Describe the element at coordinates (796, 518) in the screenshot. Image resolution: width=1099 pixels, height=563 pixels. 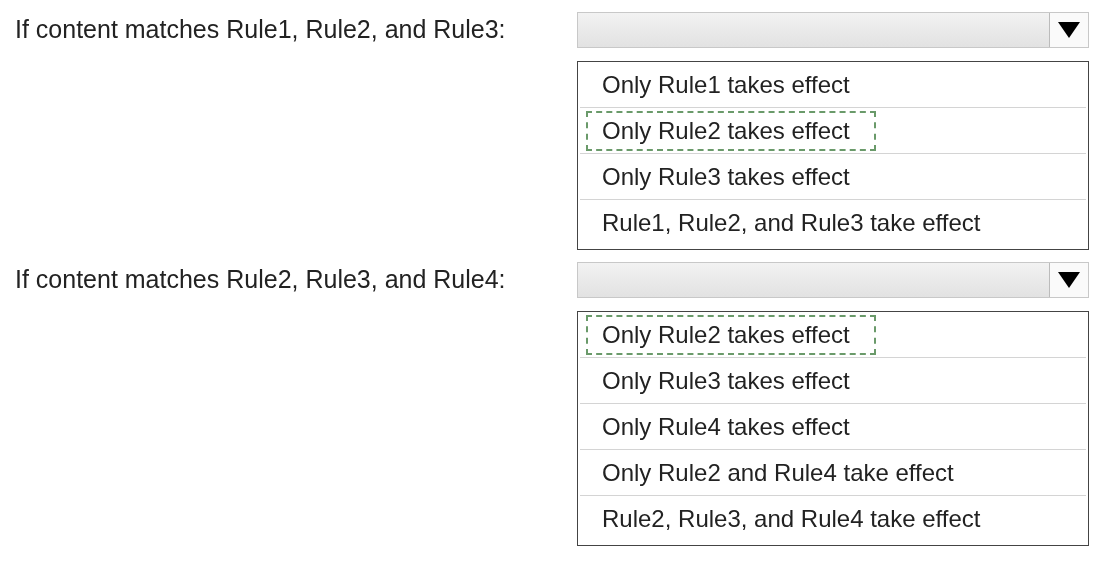
I see `dropdown-option: Rule2, Rule3, and Rule4 take effect` at that location.